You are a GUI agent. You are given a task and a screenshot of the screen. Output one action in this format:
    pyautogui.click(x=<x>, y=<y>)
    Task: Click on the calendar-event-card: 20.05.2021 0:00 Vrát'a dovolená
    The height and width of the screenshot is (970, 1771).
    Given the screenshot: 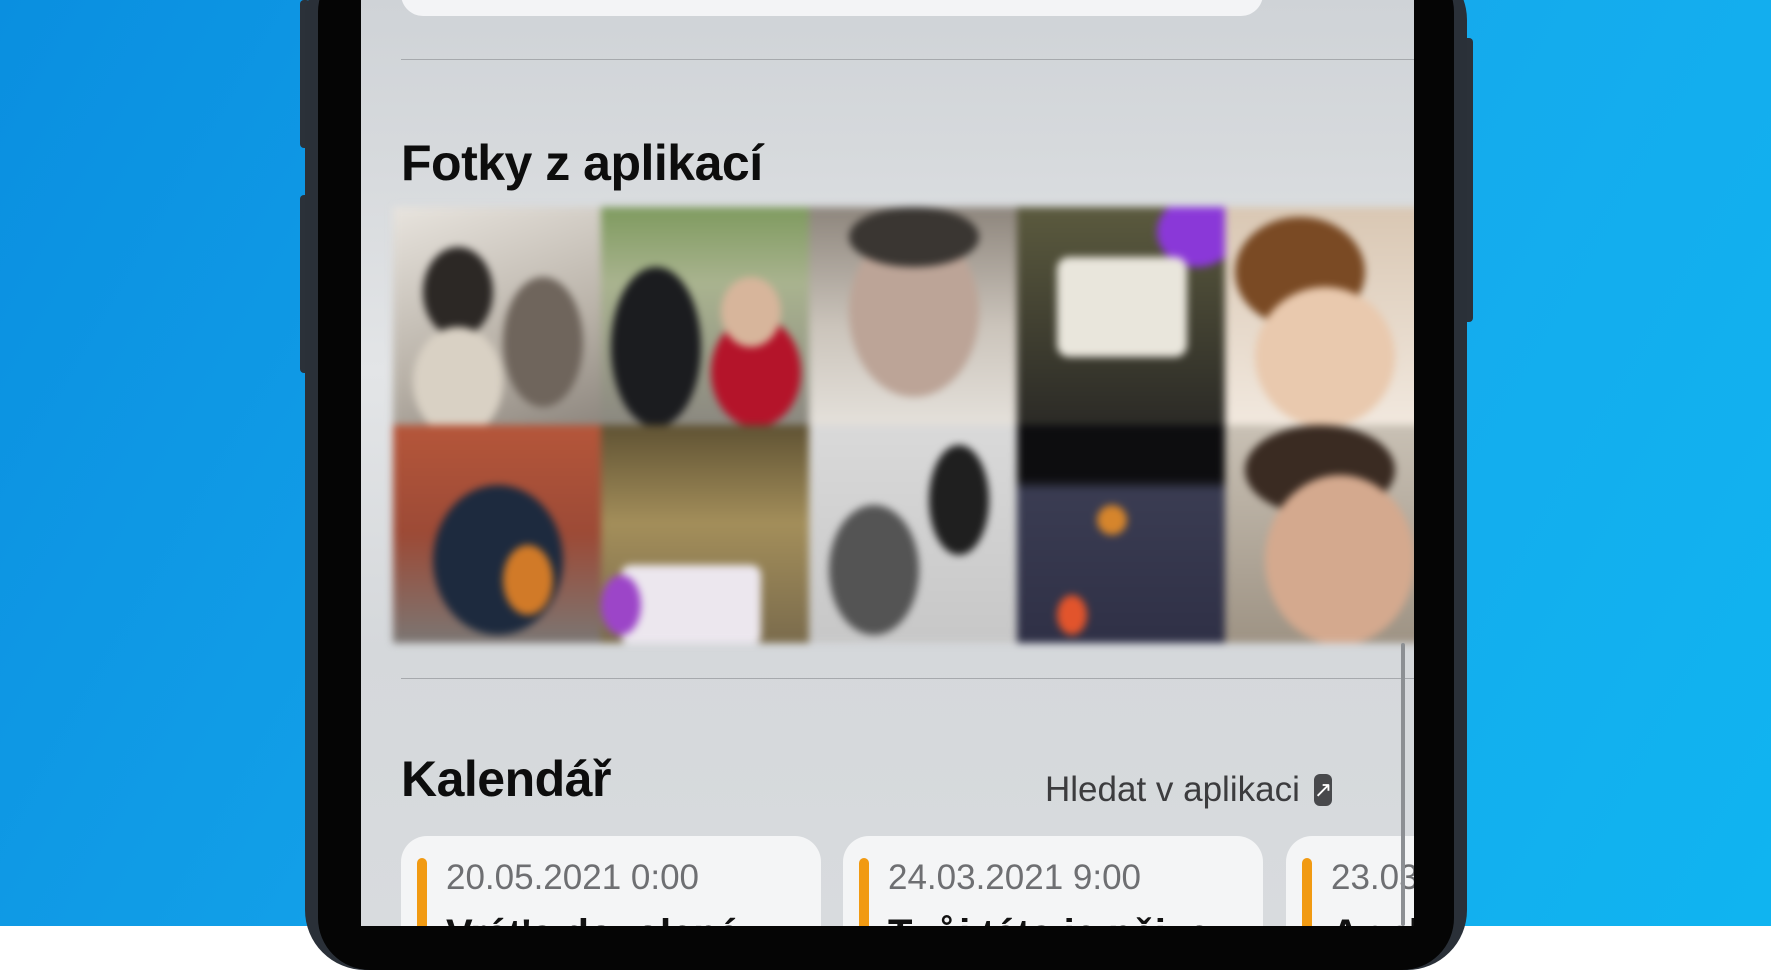 What is the action you would take?
    pyautogui.click(x=611, y=881)
    